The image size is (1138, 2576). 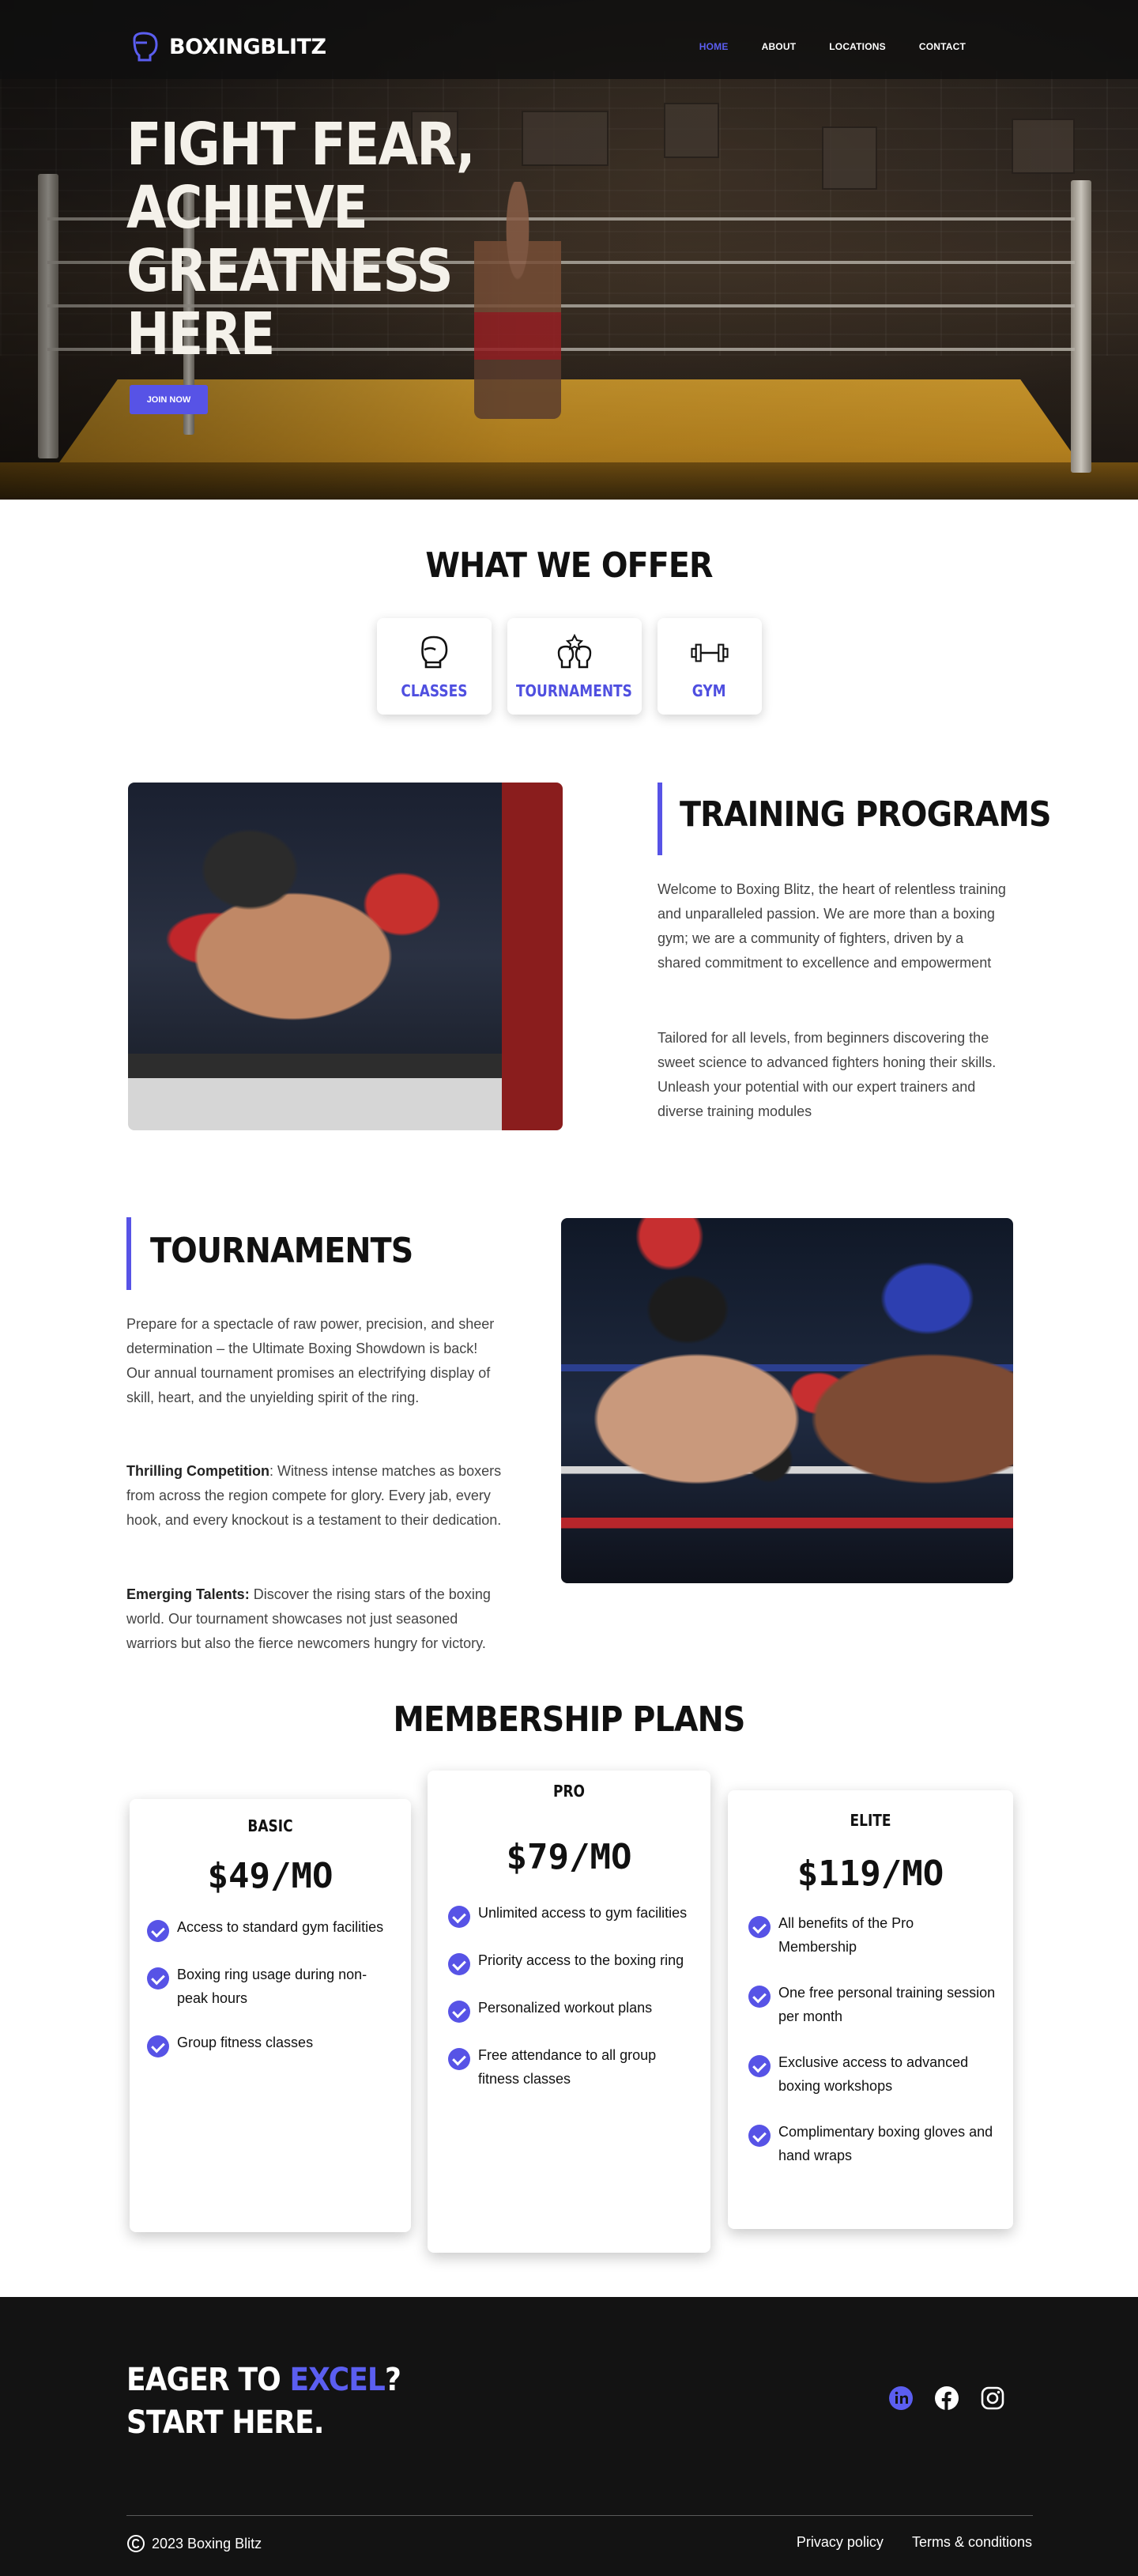 What do you see at coordinates (345, 957) in the screenshot?
I see `training-photo` at bounding box center [345, 957].